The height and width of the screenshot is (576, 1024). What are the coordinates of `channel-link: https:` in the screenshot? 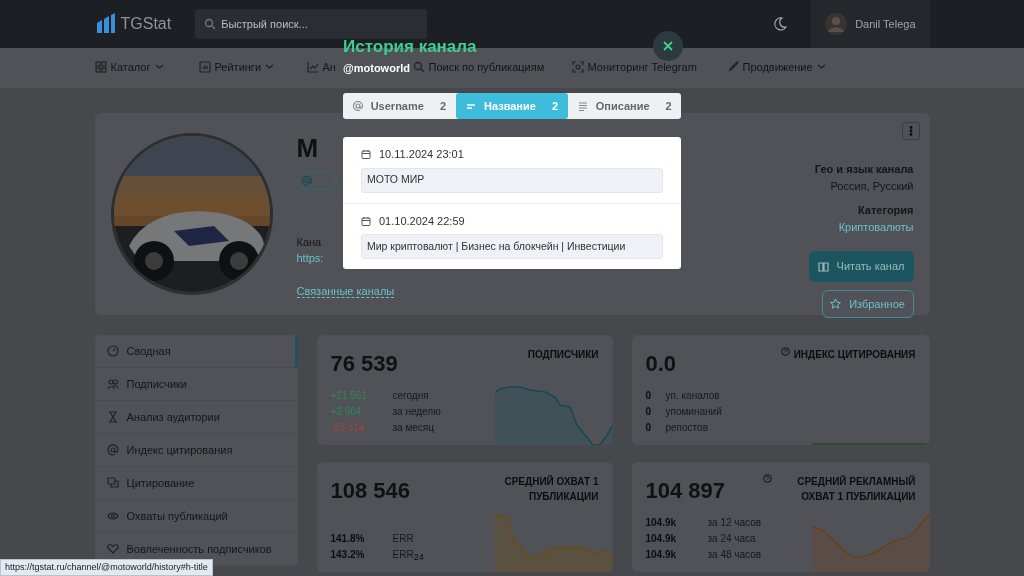 It's located at (310, 258).